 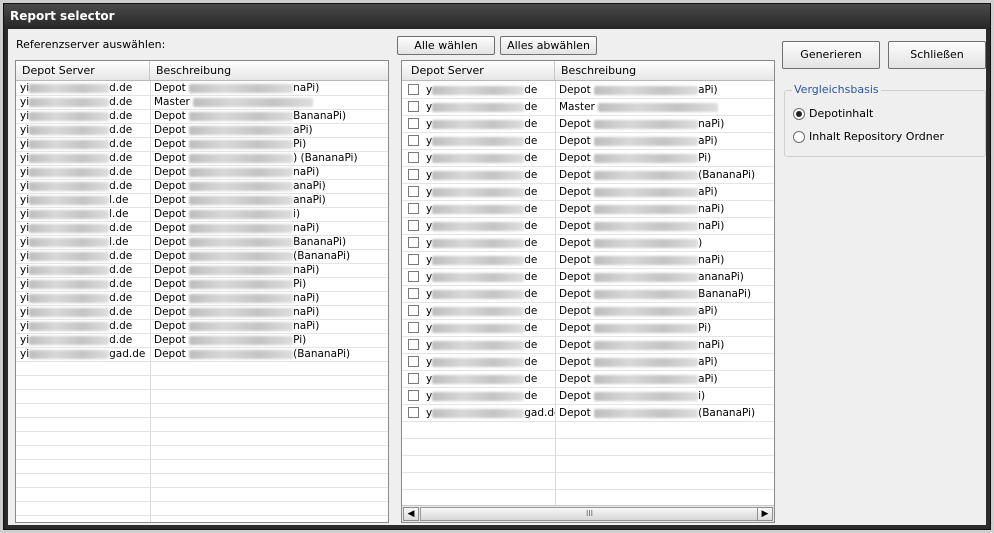 I want to click on table-row: y de Depot (BananaPi), so click(x=588, y=175).